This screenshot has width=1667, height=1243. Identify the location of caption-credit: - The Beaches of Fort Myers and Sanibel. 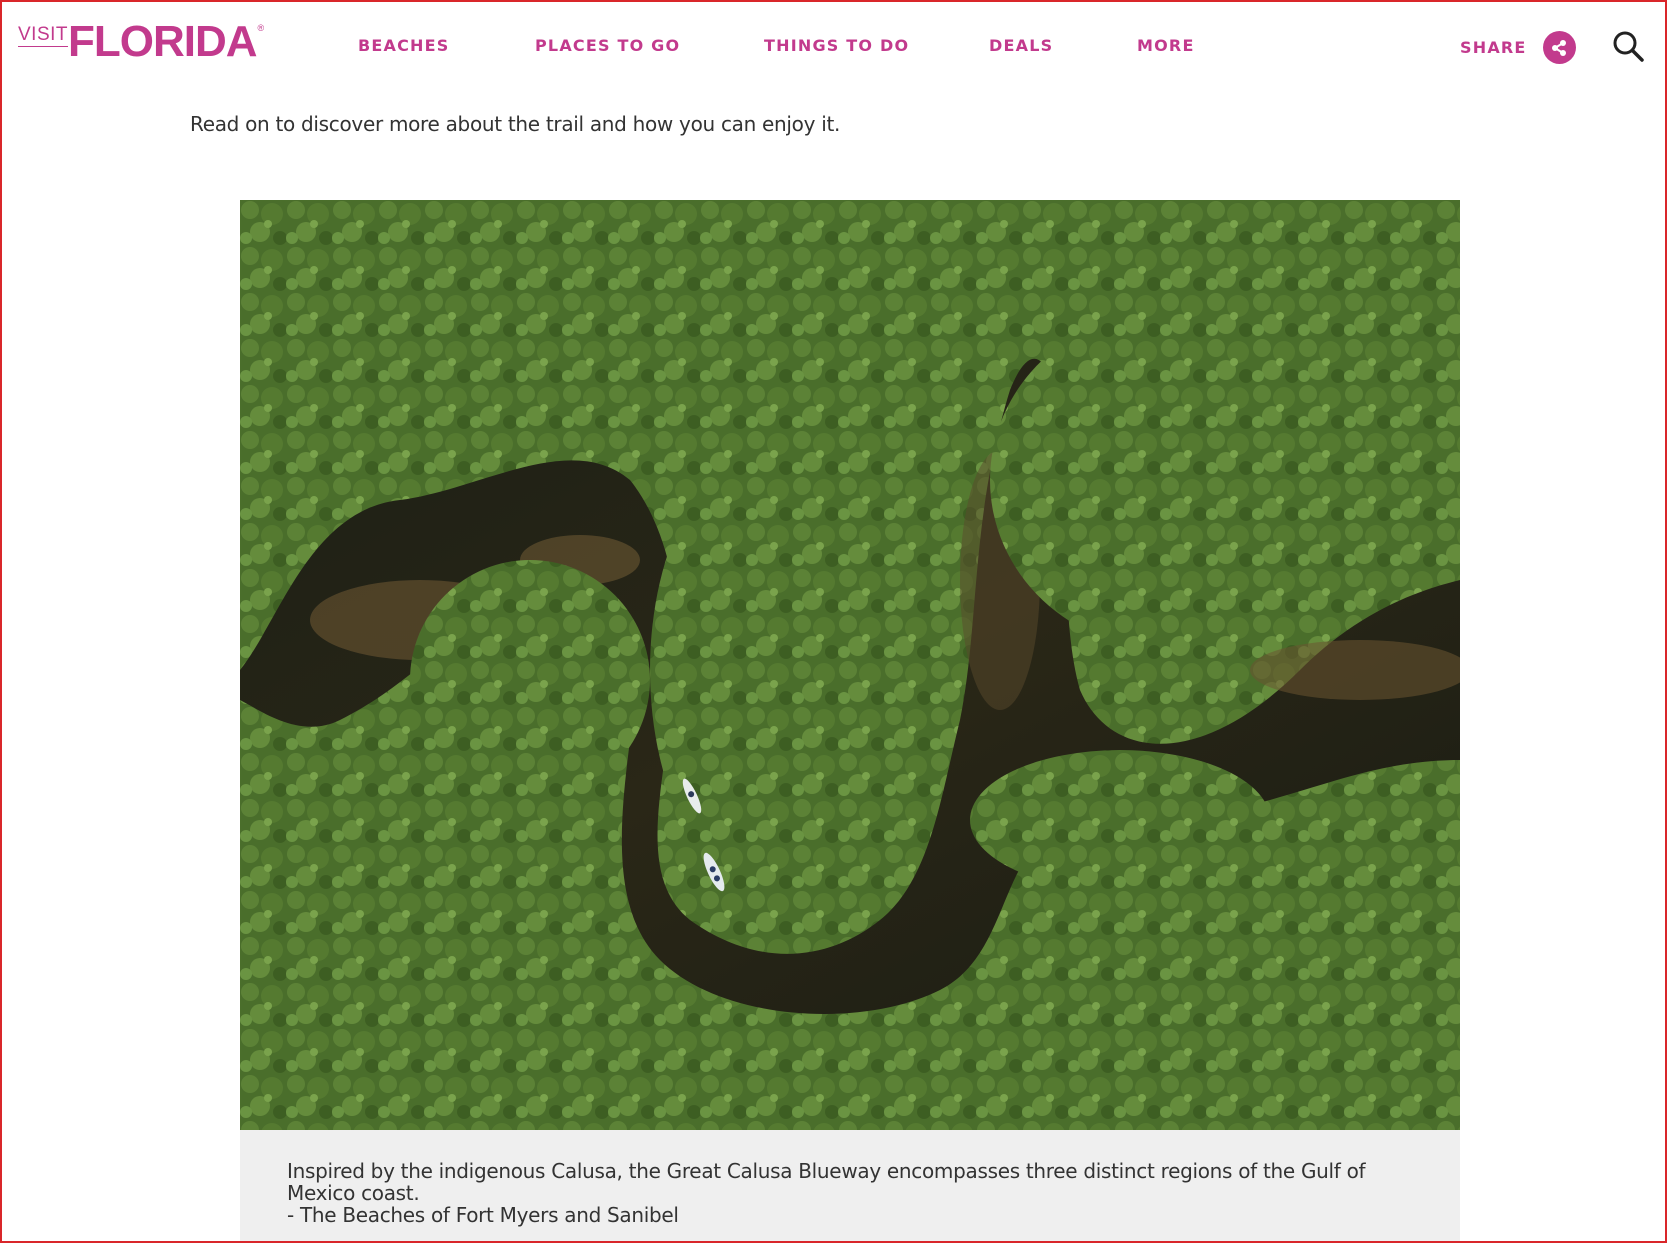
(483, 1215).